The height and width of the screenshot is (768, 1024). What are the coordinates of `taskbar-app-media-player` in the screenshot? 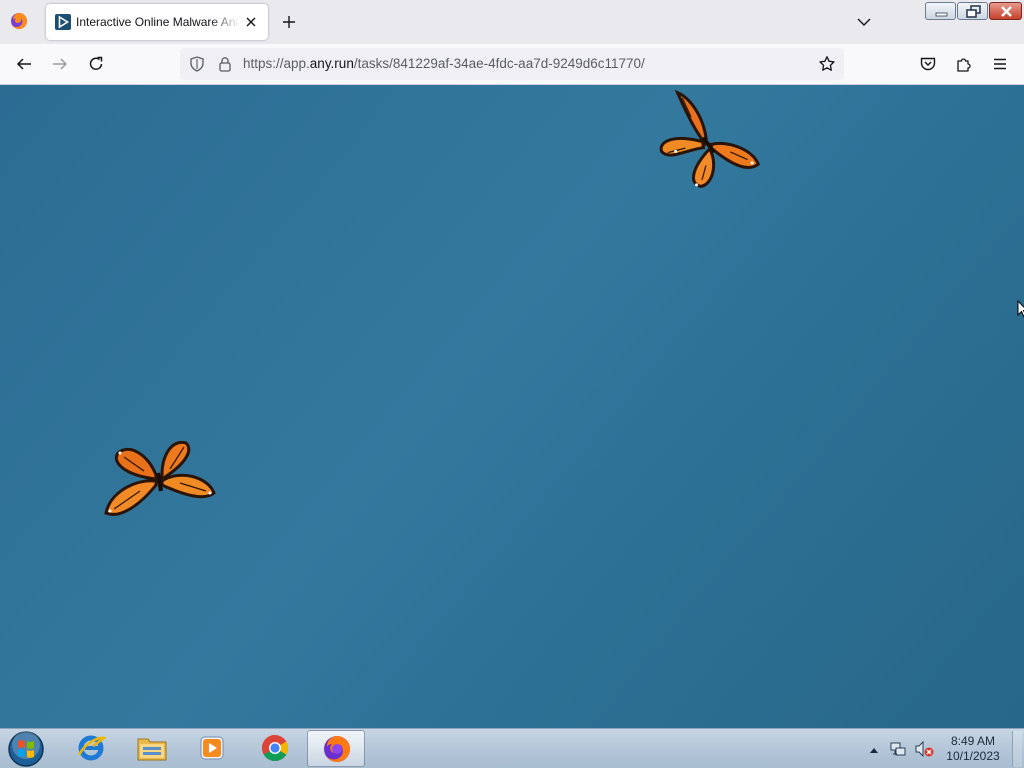 It's located at (212, 748).